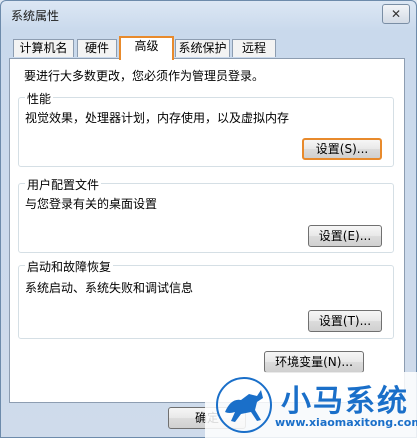  What do you see at coordinates (146, 48) in the screenshot?
I see `tab-advanced: 高级` at bounding box center [146, 48].